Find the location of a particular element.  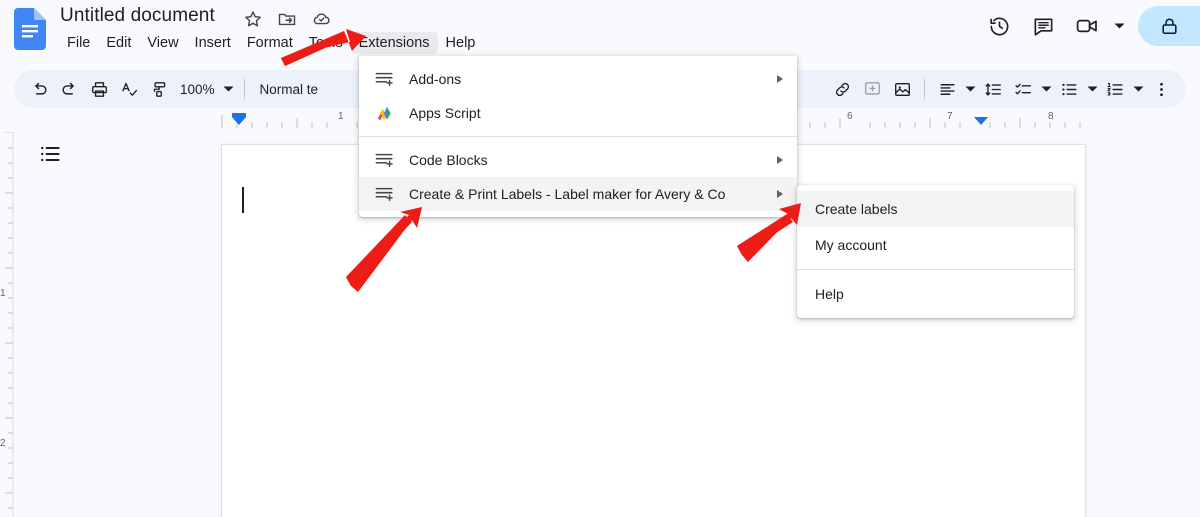

menu-item-label: Apps Script is located at coordinates (445, 113).